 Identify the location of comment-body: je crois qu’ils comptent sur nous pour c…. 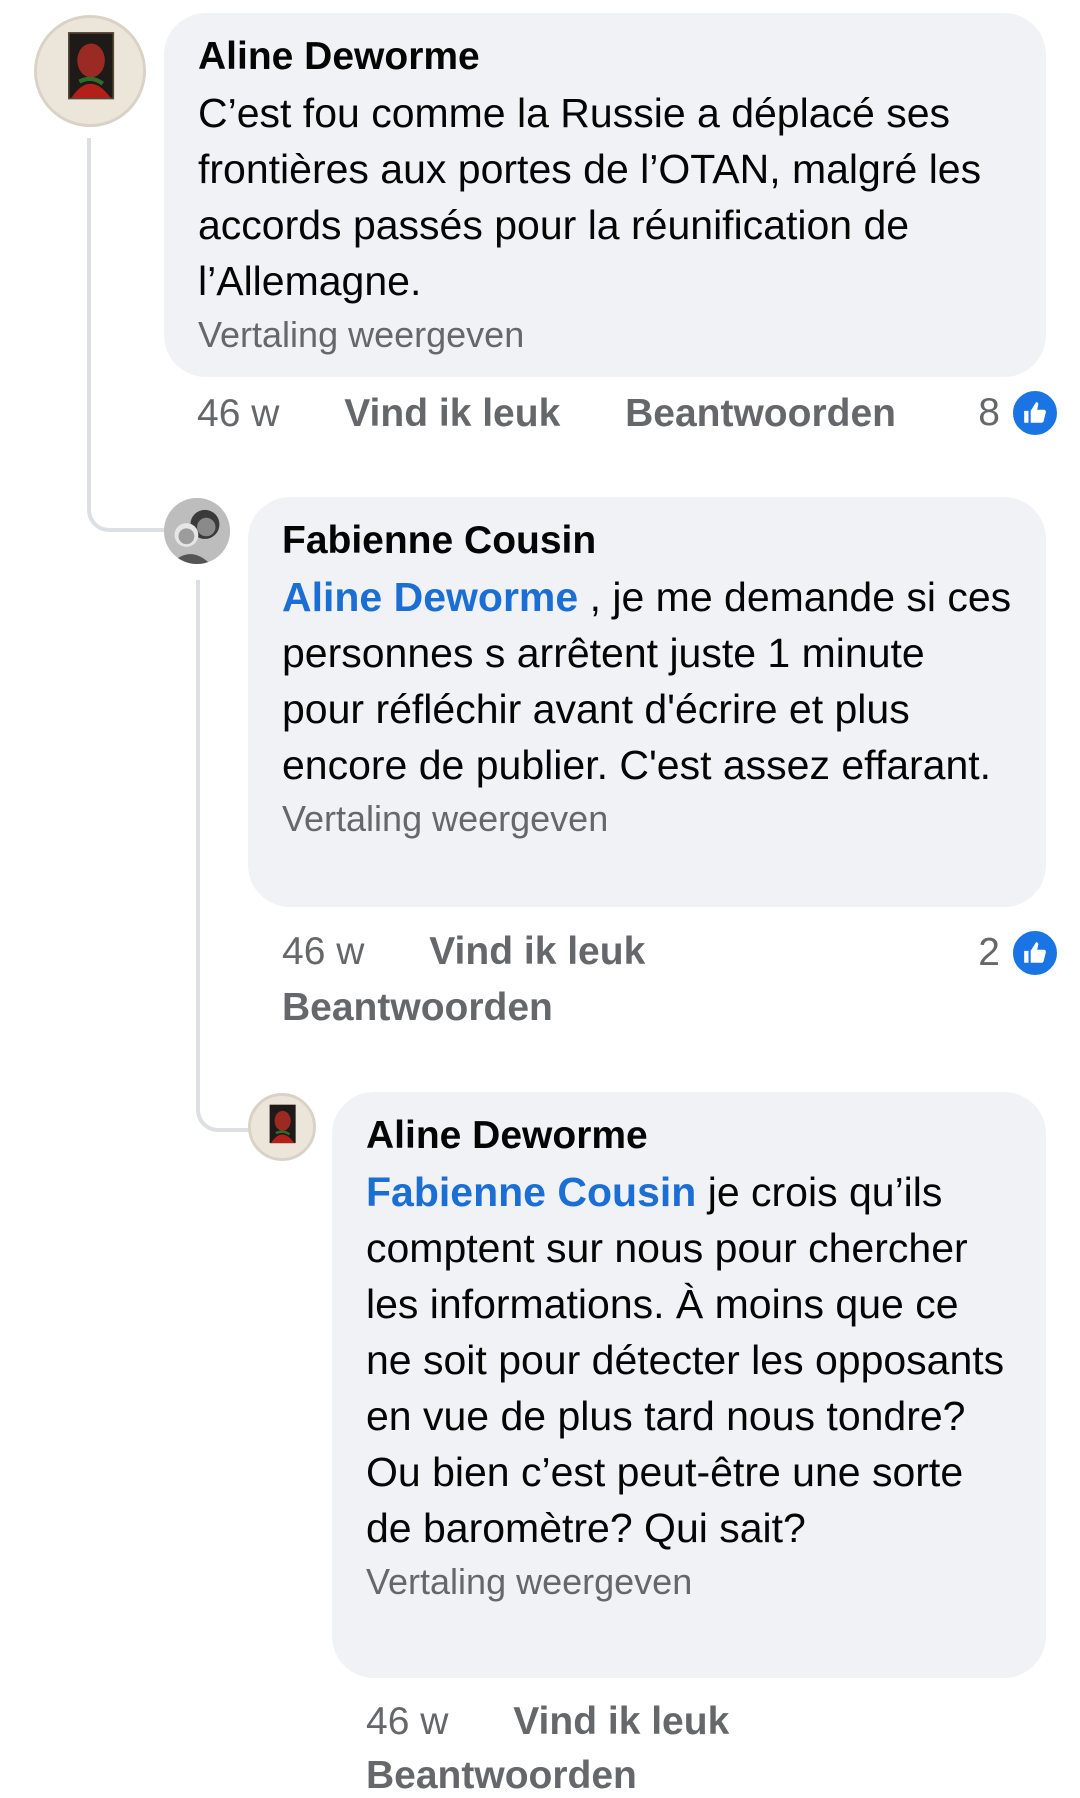
(685, 1360).